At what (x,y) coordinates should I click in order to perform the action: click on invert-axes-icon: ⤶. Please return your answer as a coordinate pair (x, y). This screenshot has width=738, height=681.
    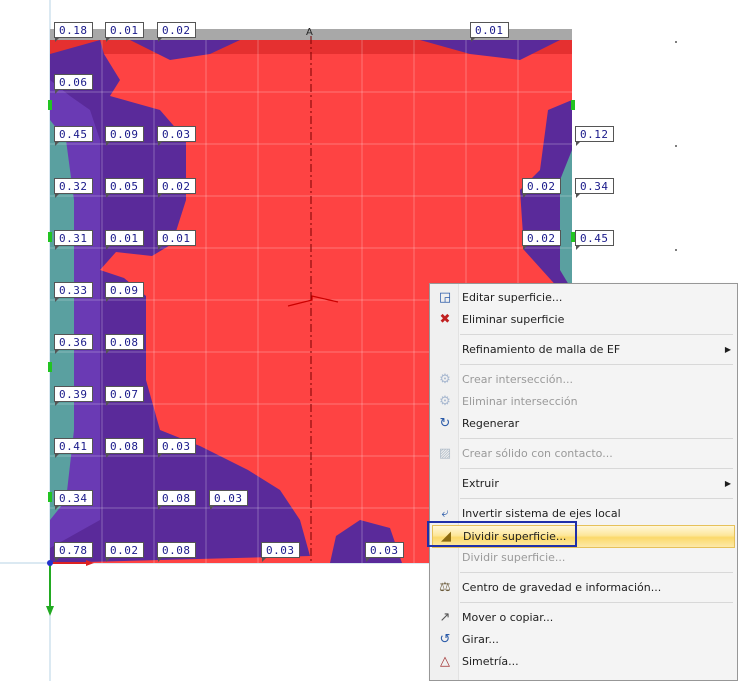
    Looking at the image, I should click on (445, 513).